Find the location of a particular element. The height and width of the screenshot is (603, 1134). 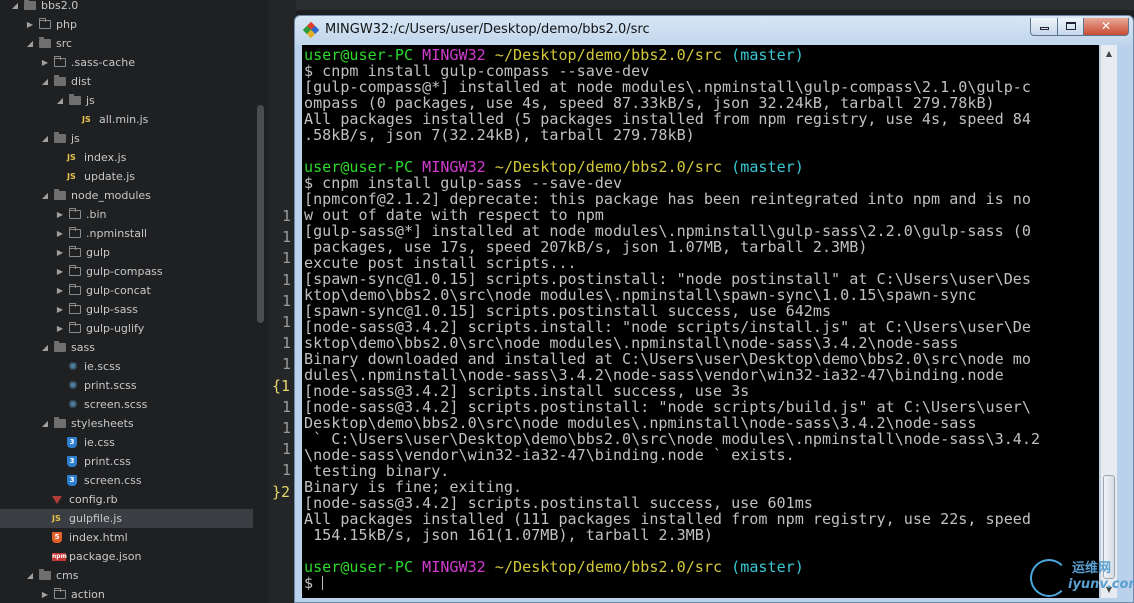

tree-item: ▶ gulp-concat is located at coordinates (126, 290).